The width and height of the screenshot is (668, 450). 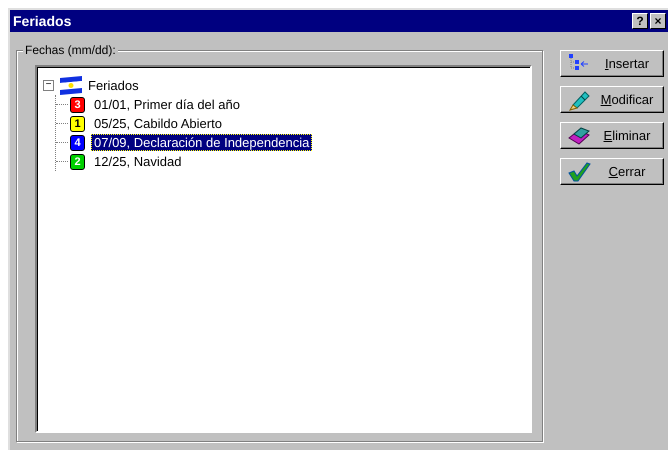 I want to click on badge: 1, so click(x=77, y=124).